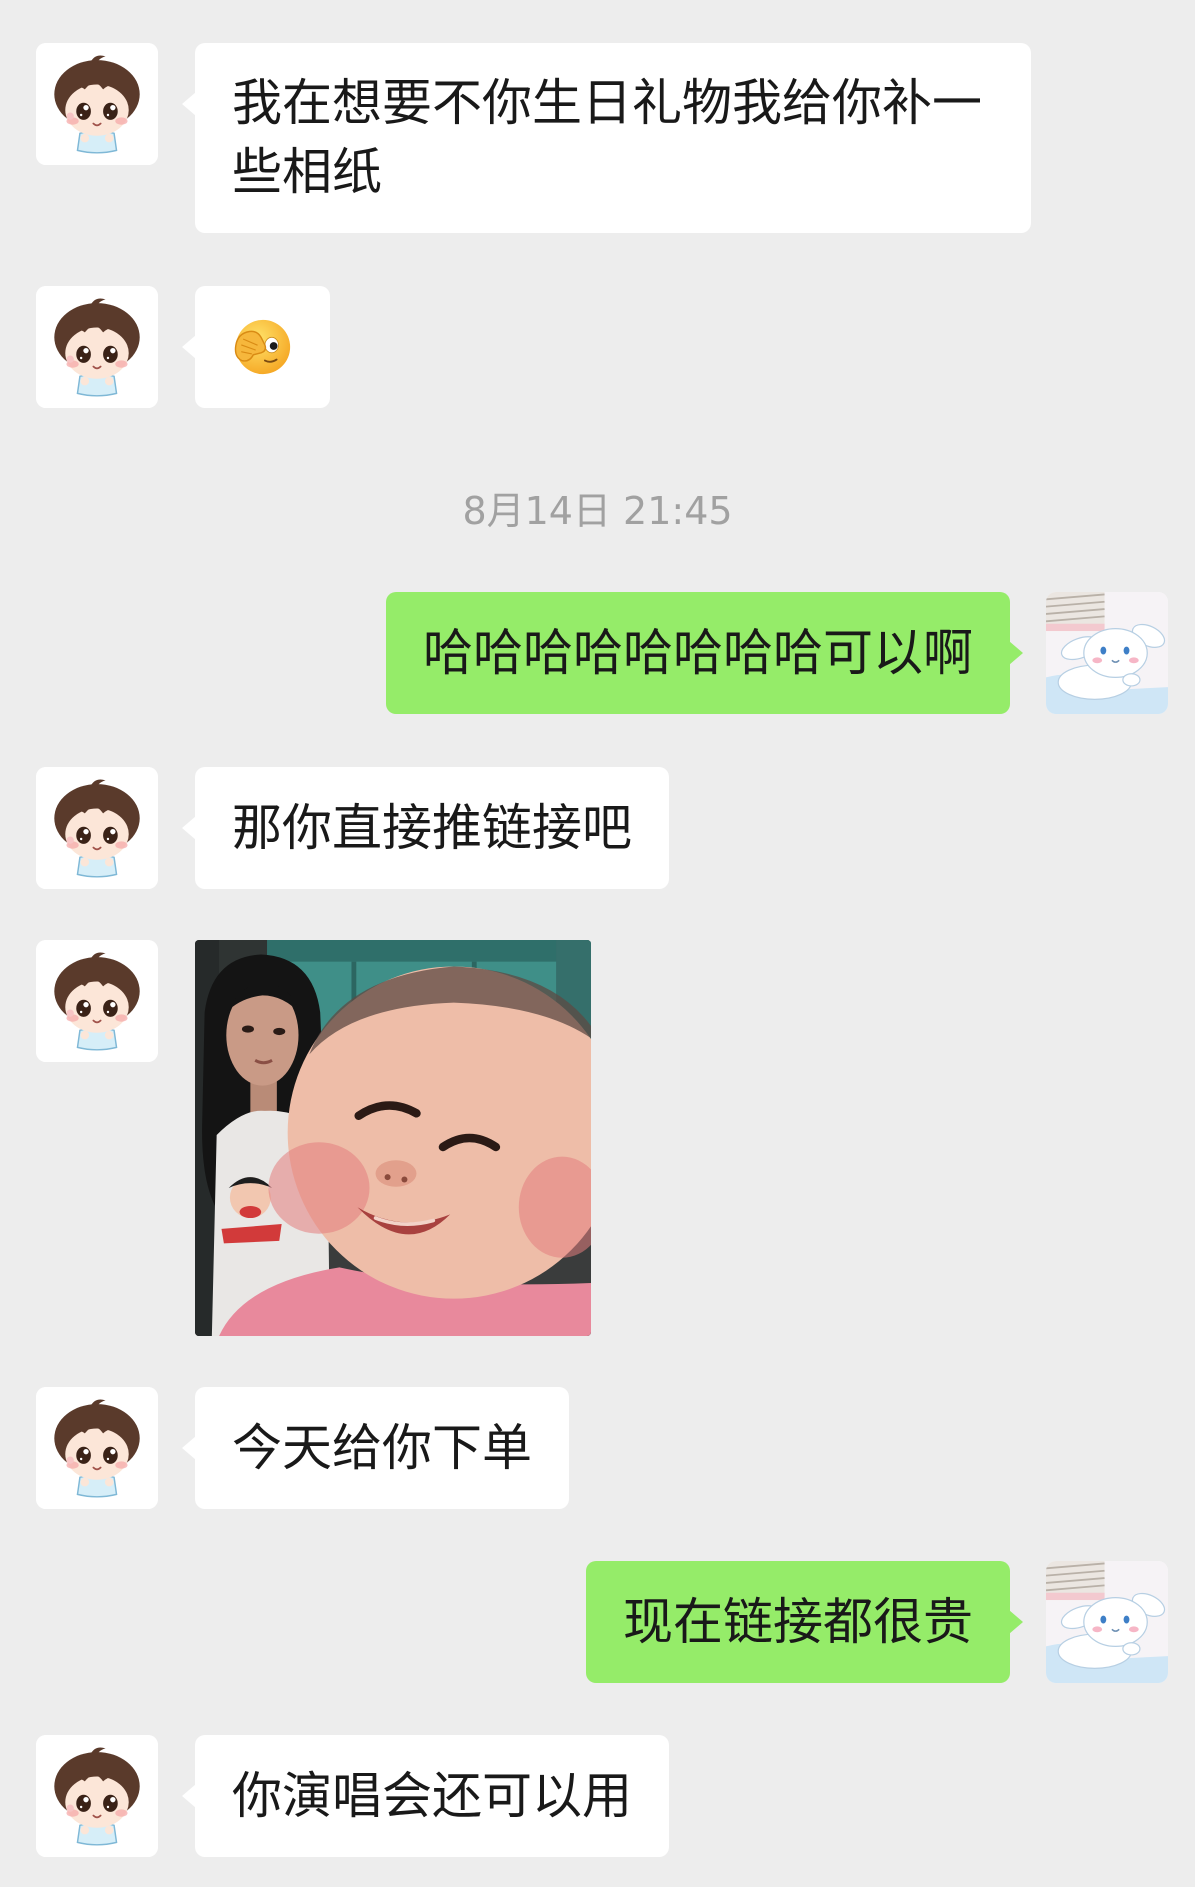  I want to click on incoming-message-bubble: 今天给你下单, so click(375, 1448).